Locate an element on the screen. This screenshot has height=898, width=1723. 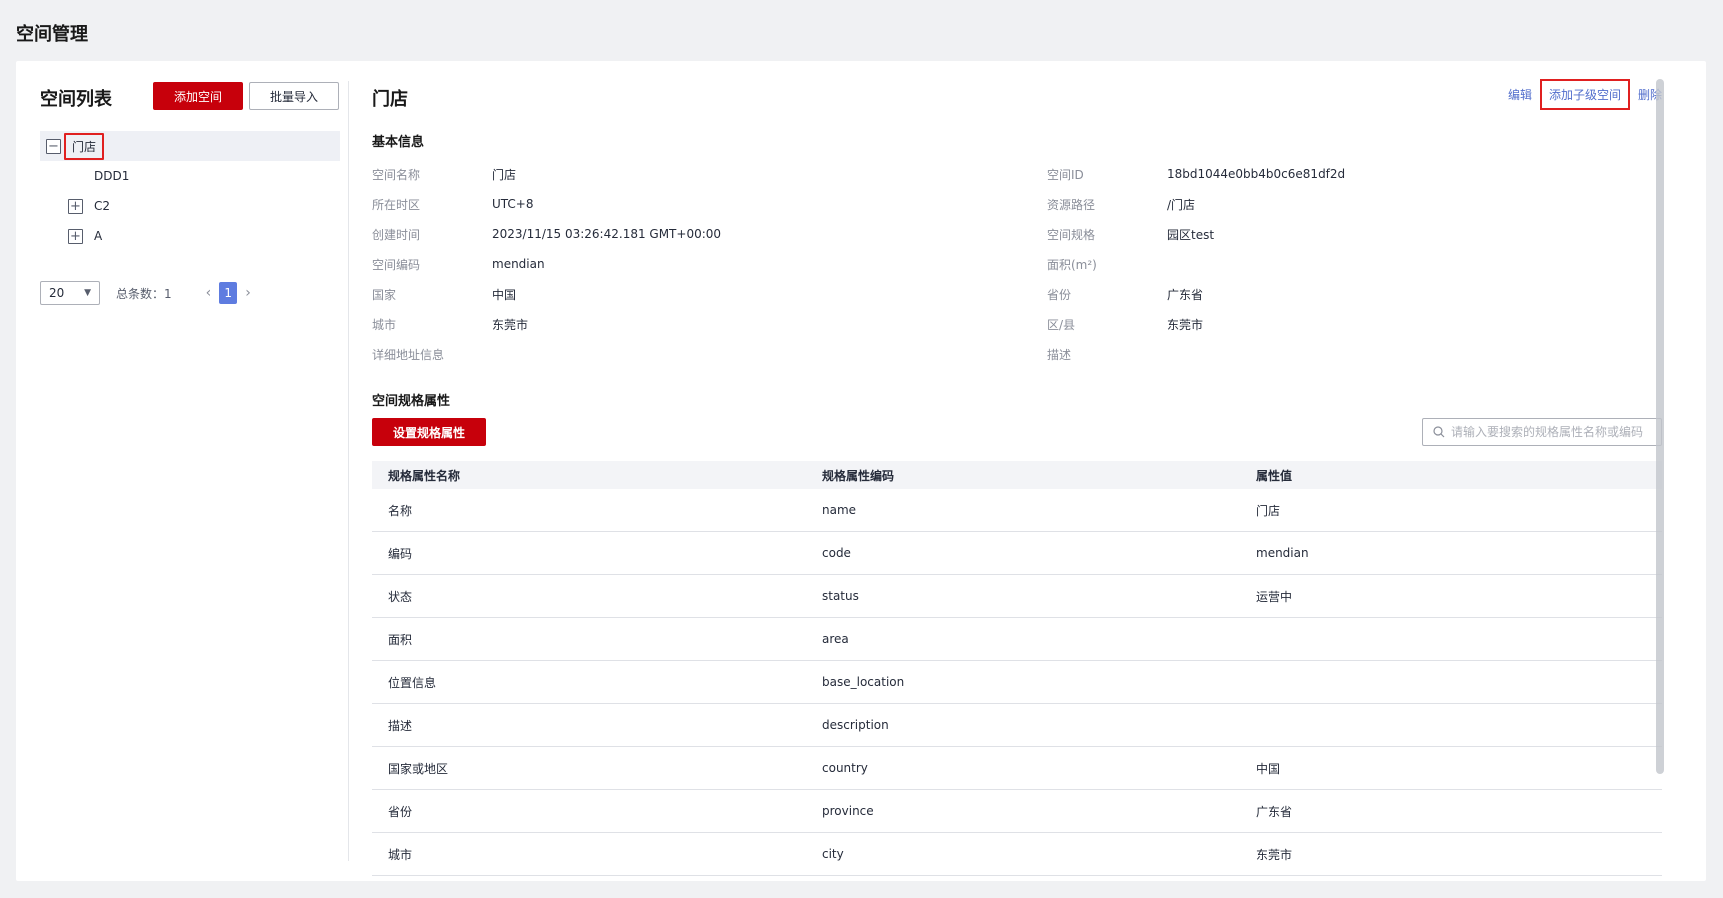
table-cell: 广东省 is located at coordinates (1274, 811).